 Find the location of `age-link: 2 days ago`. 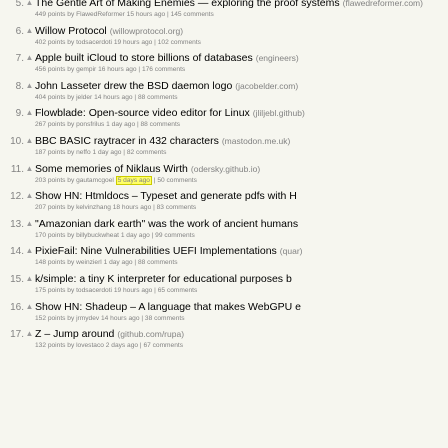

age-link: 2 days ago is located at coordinates (122, 345).